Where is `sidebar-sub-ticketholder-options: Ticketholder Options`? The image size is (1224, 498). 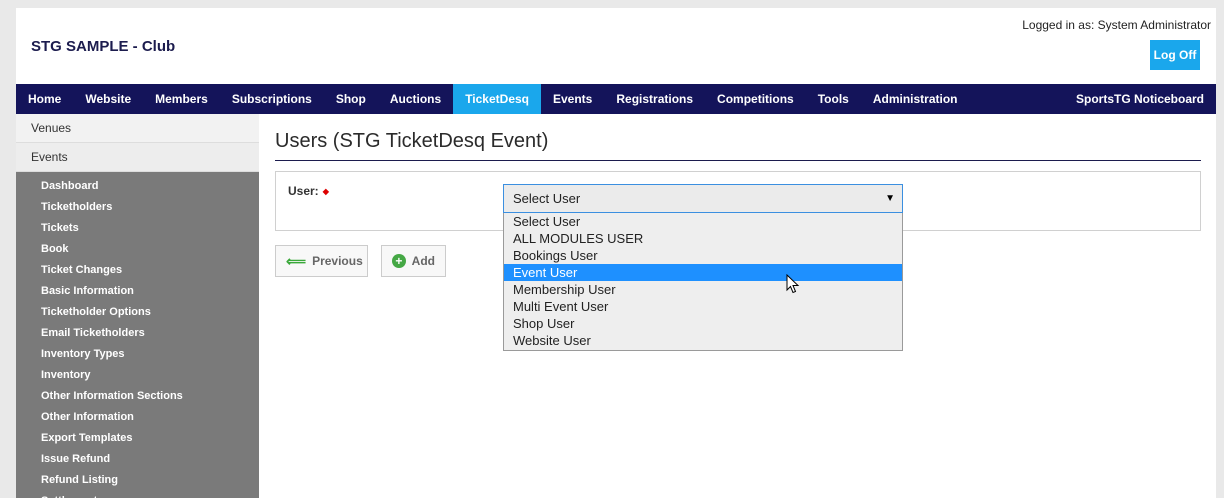
sidebar-sub-ticketholder-options: Ticketholder Options is located at coordinates (137, 311).